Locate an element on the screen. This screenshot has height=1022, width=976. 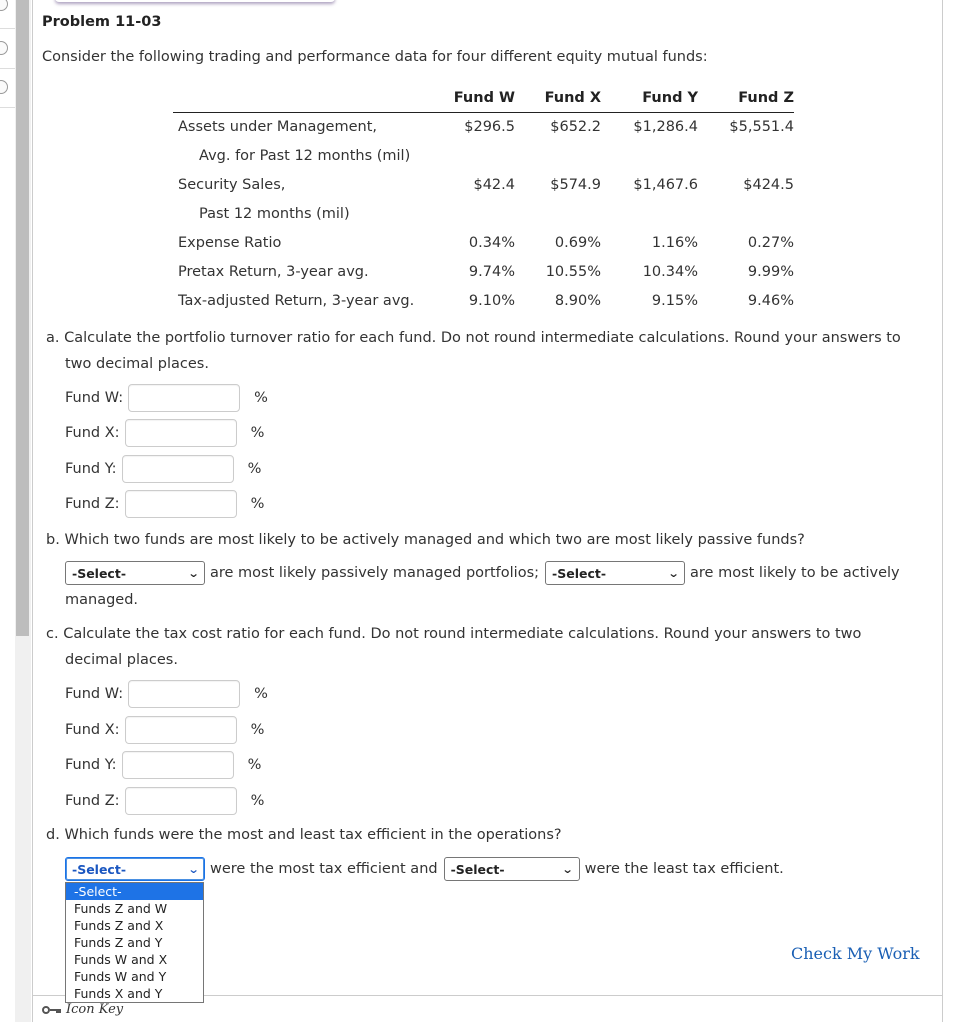
turnover-fund-w-input is located at coordinates (184, 398).